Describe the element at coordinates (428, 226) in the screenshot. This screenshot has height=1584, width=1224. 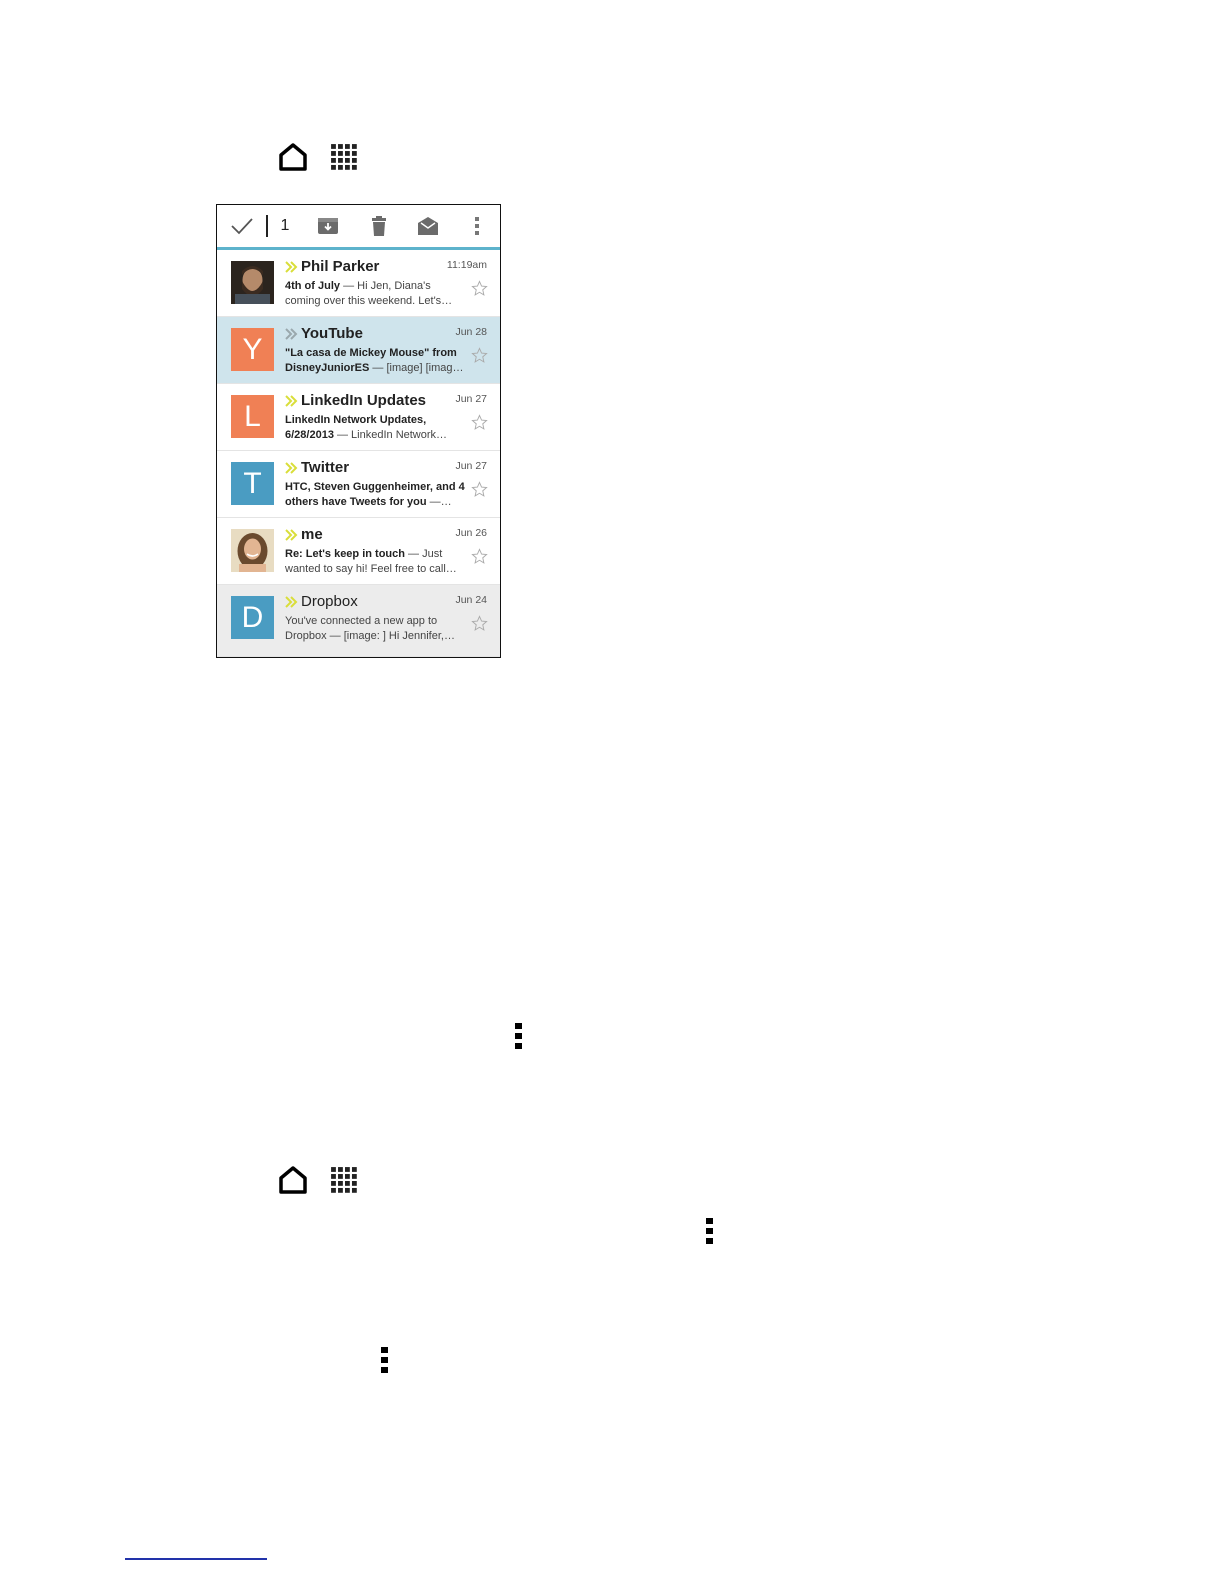
I see `mark-unread-icon` at that location.